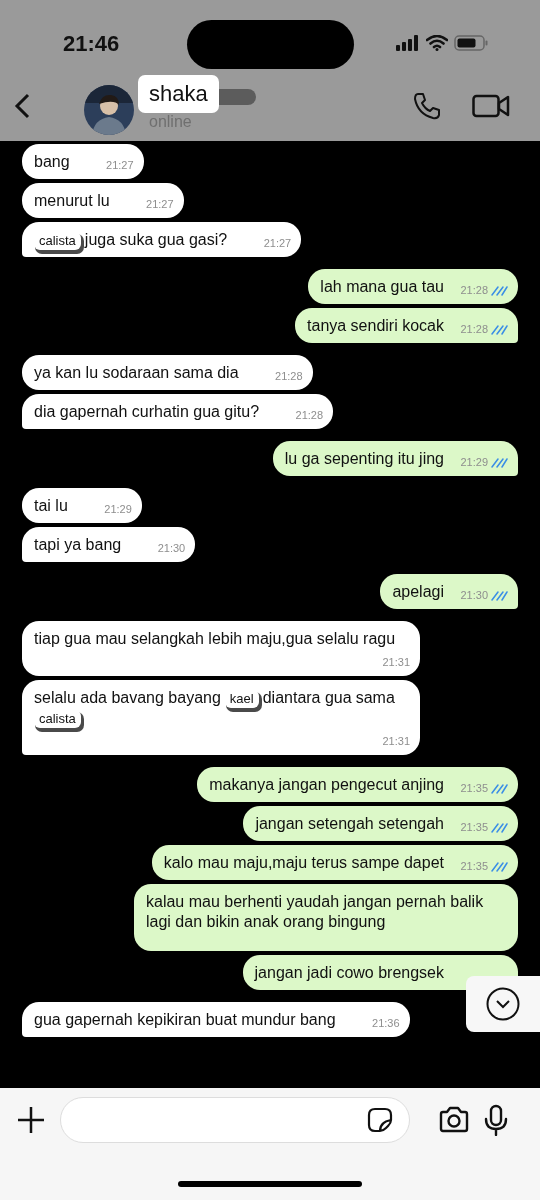 This screenshot has width=540, height=1200. I want to click on message-text: jangan jadi cowo brengsek, so click(349, 972).